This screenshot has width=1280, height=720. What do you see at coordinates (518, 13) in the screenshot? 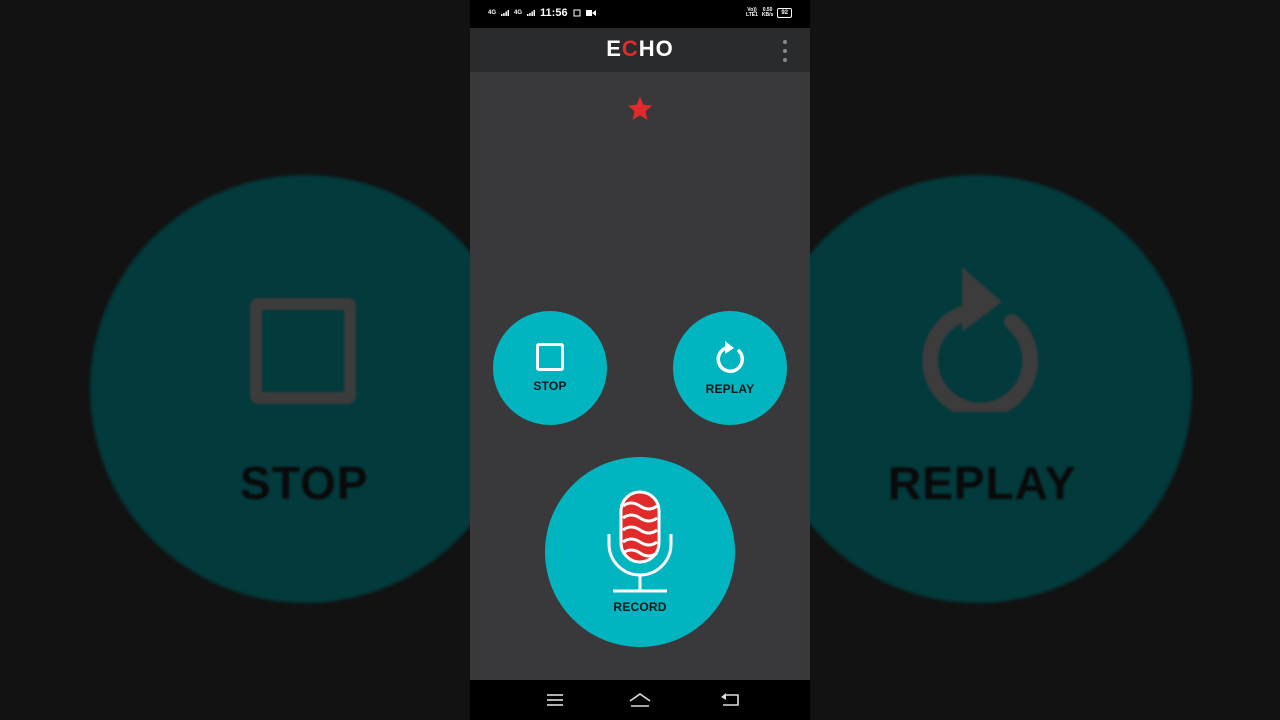
I see `network-indicator-2: 4G` at bounding box center [518, 13].